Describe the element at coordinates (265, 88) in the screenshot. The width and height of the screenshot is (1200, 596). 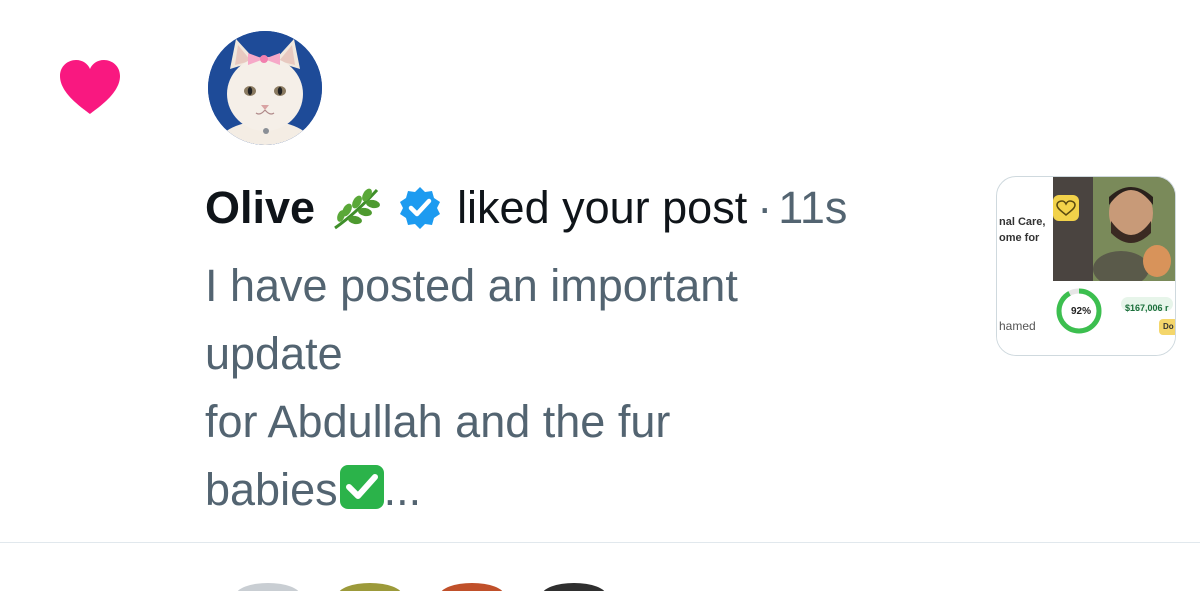
I see `avatar` at that location.